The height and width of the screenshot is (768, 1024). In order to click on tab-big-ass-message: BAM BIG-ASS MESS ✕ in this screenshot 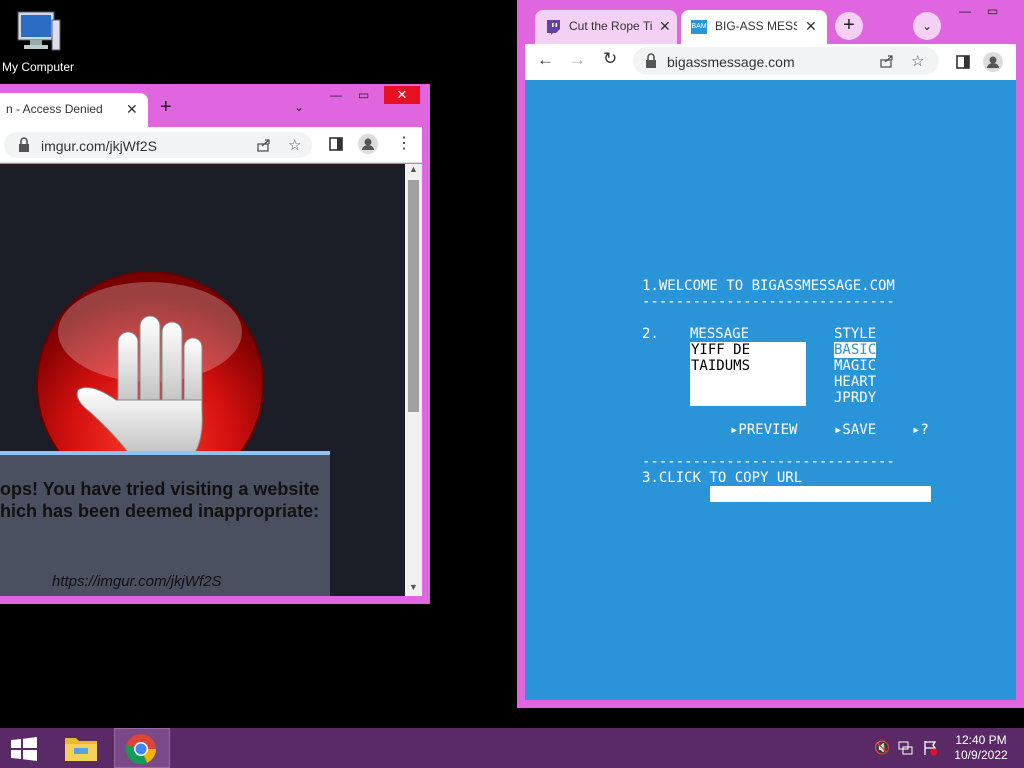, I will do `click(754, 27)`.